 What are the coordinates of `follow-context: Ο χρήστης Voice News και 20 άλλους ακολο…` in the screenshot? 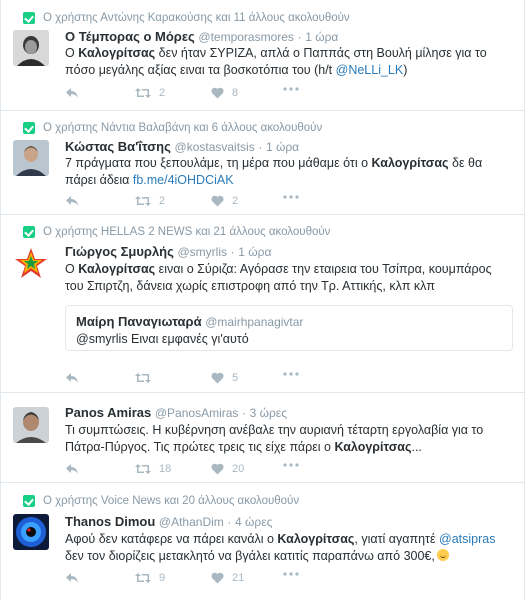 It's located at (161, 501).